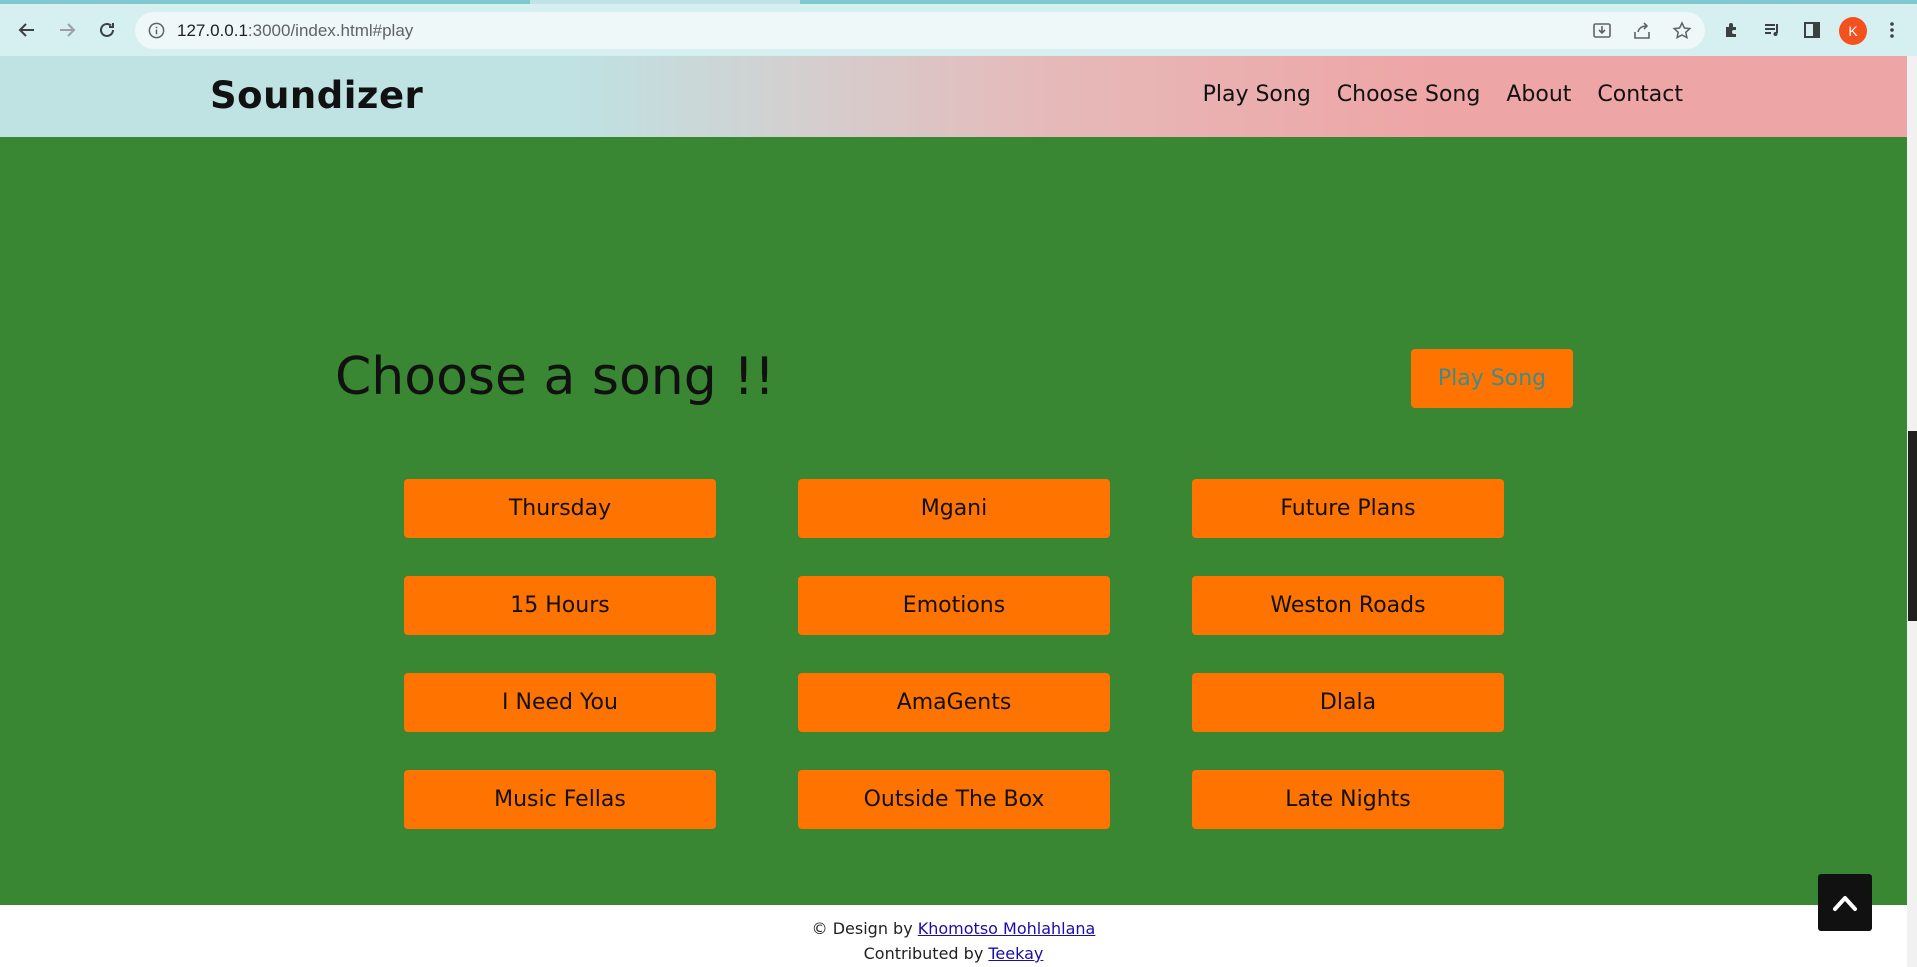  I want to click on nav-links: Play Song Choose Song About Contact, so click(1443, 94).